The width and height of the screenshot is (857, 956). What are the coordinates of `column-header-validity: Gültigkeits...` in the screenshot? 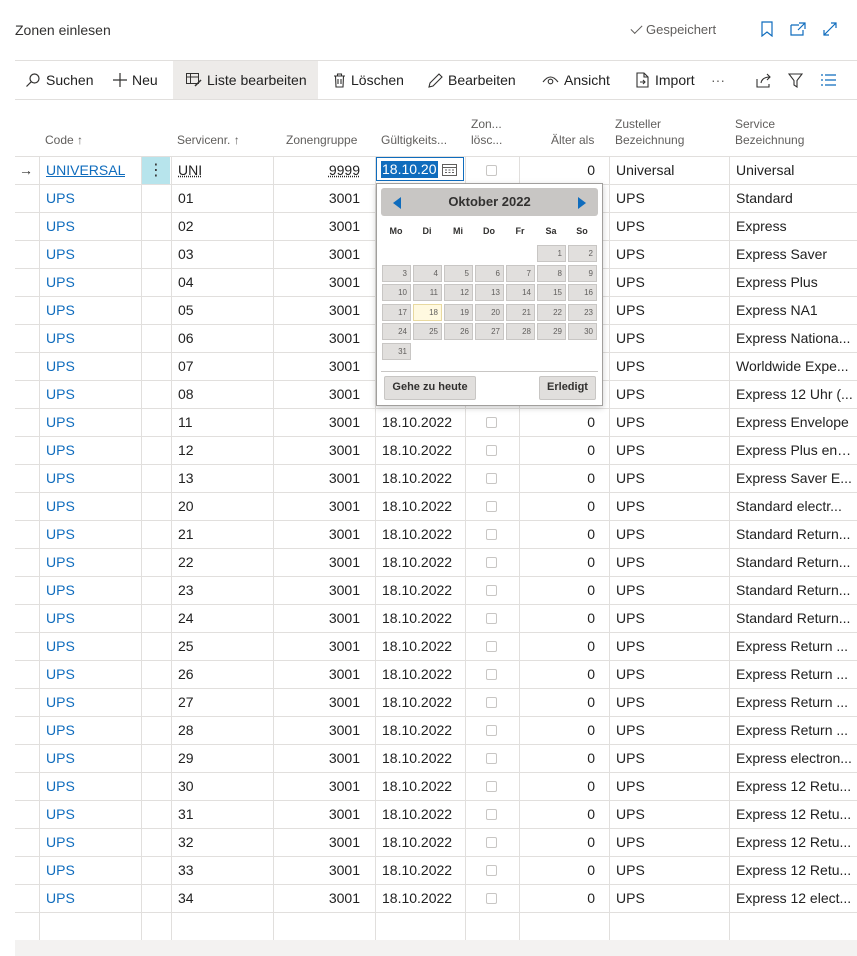 It's located at (414, 140).